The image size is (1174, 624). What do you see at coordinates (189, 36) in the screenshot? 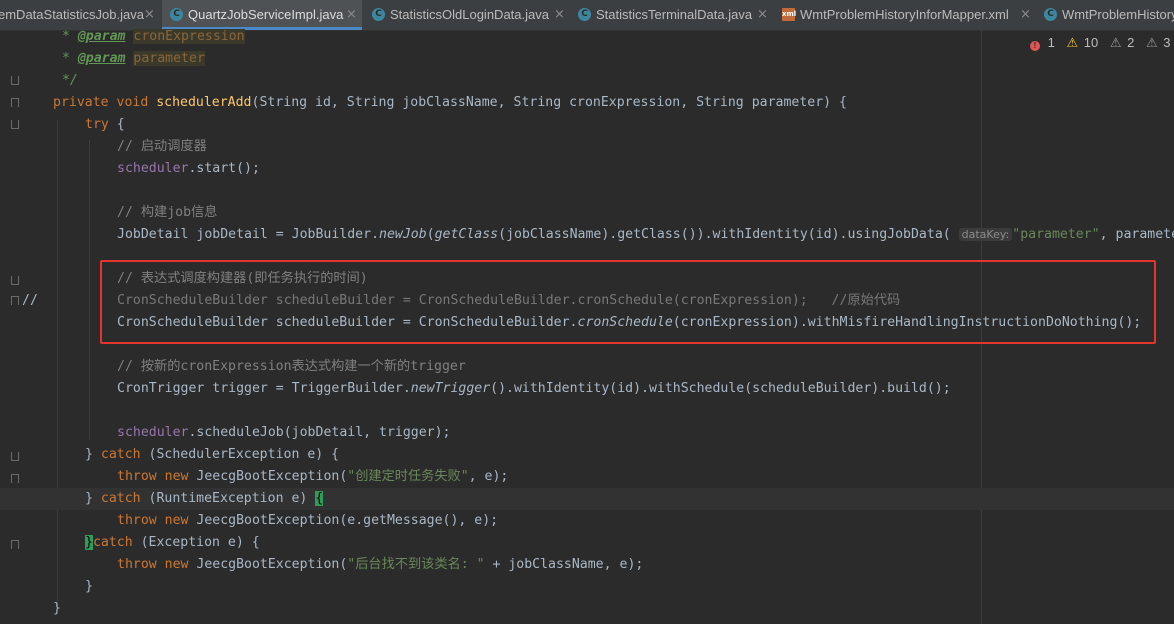
I see `doc-param-name: cronExpression` at bounding box center [189, 36].